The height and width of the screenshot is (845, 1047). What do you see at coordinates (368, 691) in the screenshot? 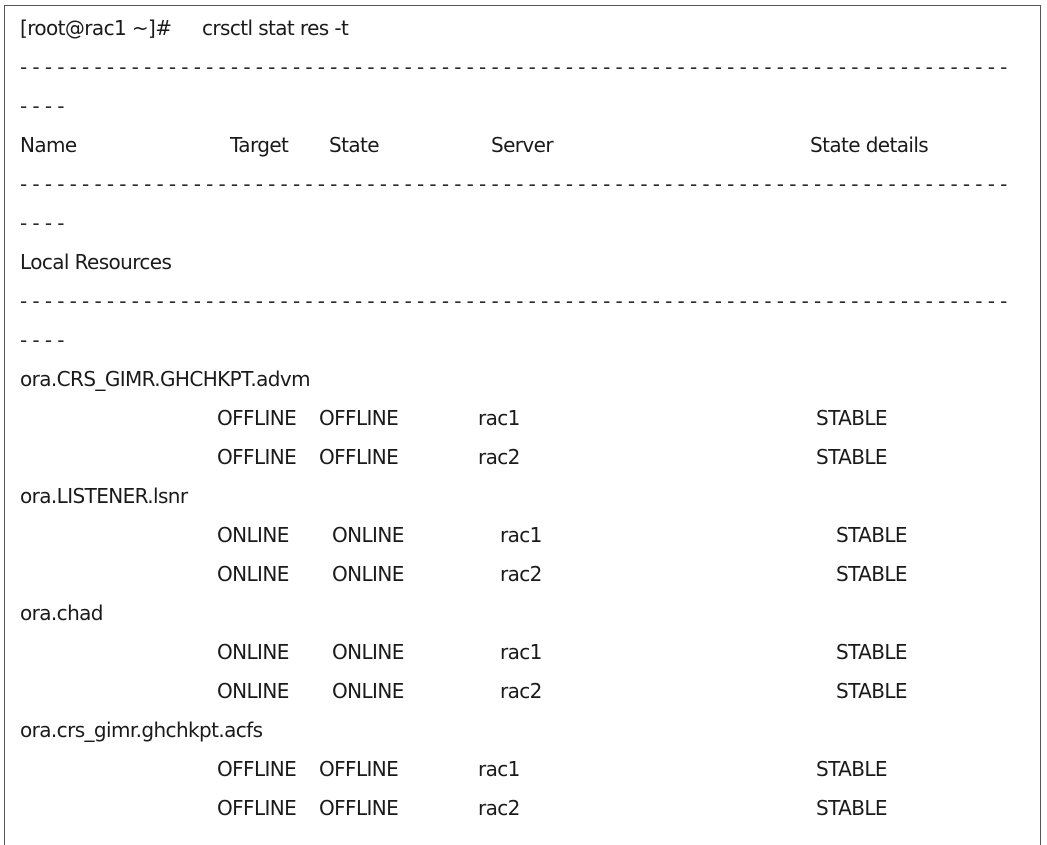
I see `instance-state: ONLINE` at bounding box center [368, 691].